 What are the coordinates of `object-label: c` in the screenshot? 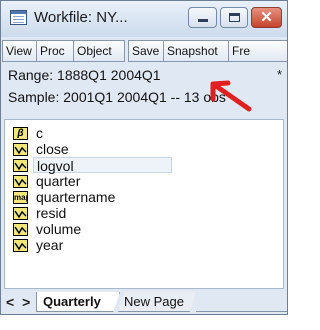 It's located at (39, 133).